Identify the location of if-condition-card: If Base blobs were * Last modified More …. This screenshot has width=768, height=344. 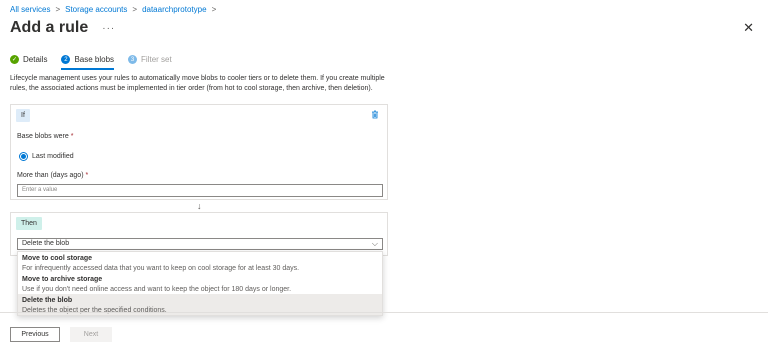
(199, 152).